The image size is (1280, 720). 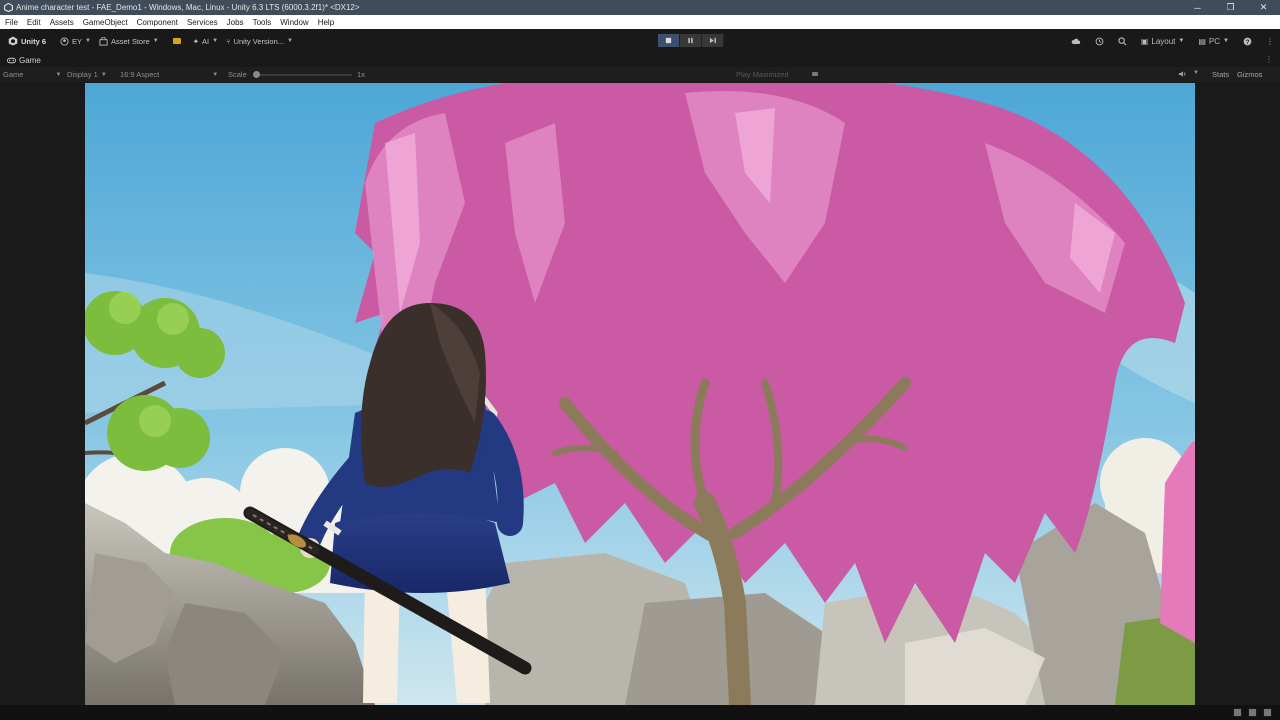 I want to click on aspect-dropdown: 16:9 Aspect ▼, so click(x=169, y=74).